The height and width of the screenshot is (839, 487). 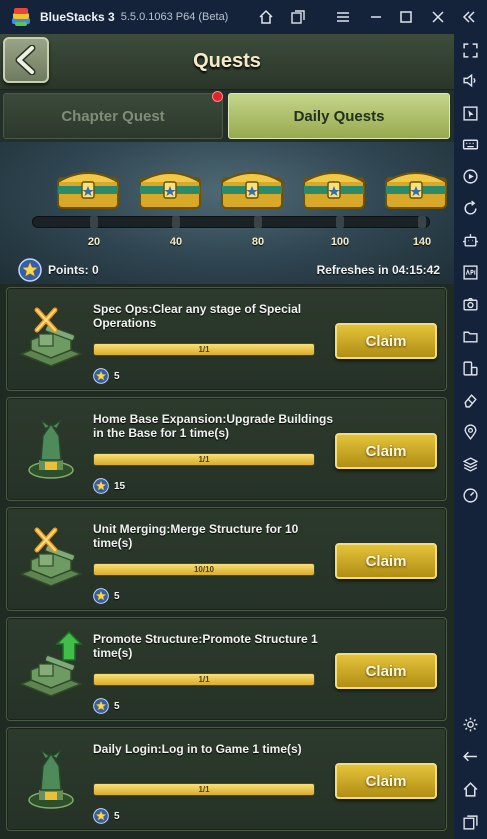 I want to click on arrow-left-icon, so click(x=470, y=756).